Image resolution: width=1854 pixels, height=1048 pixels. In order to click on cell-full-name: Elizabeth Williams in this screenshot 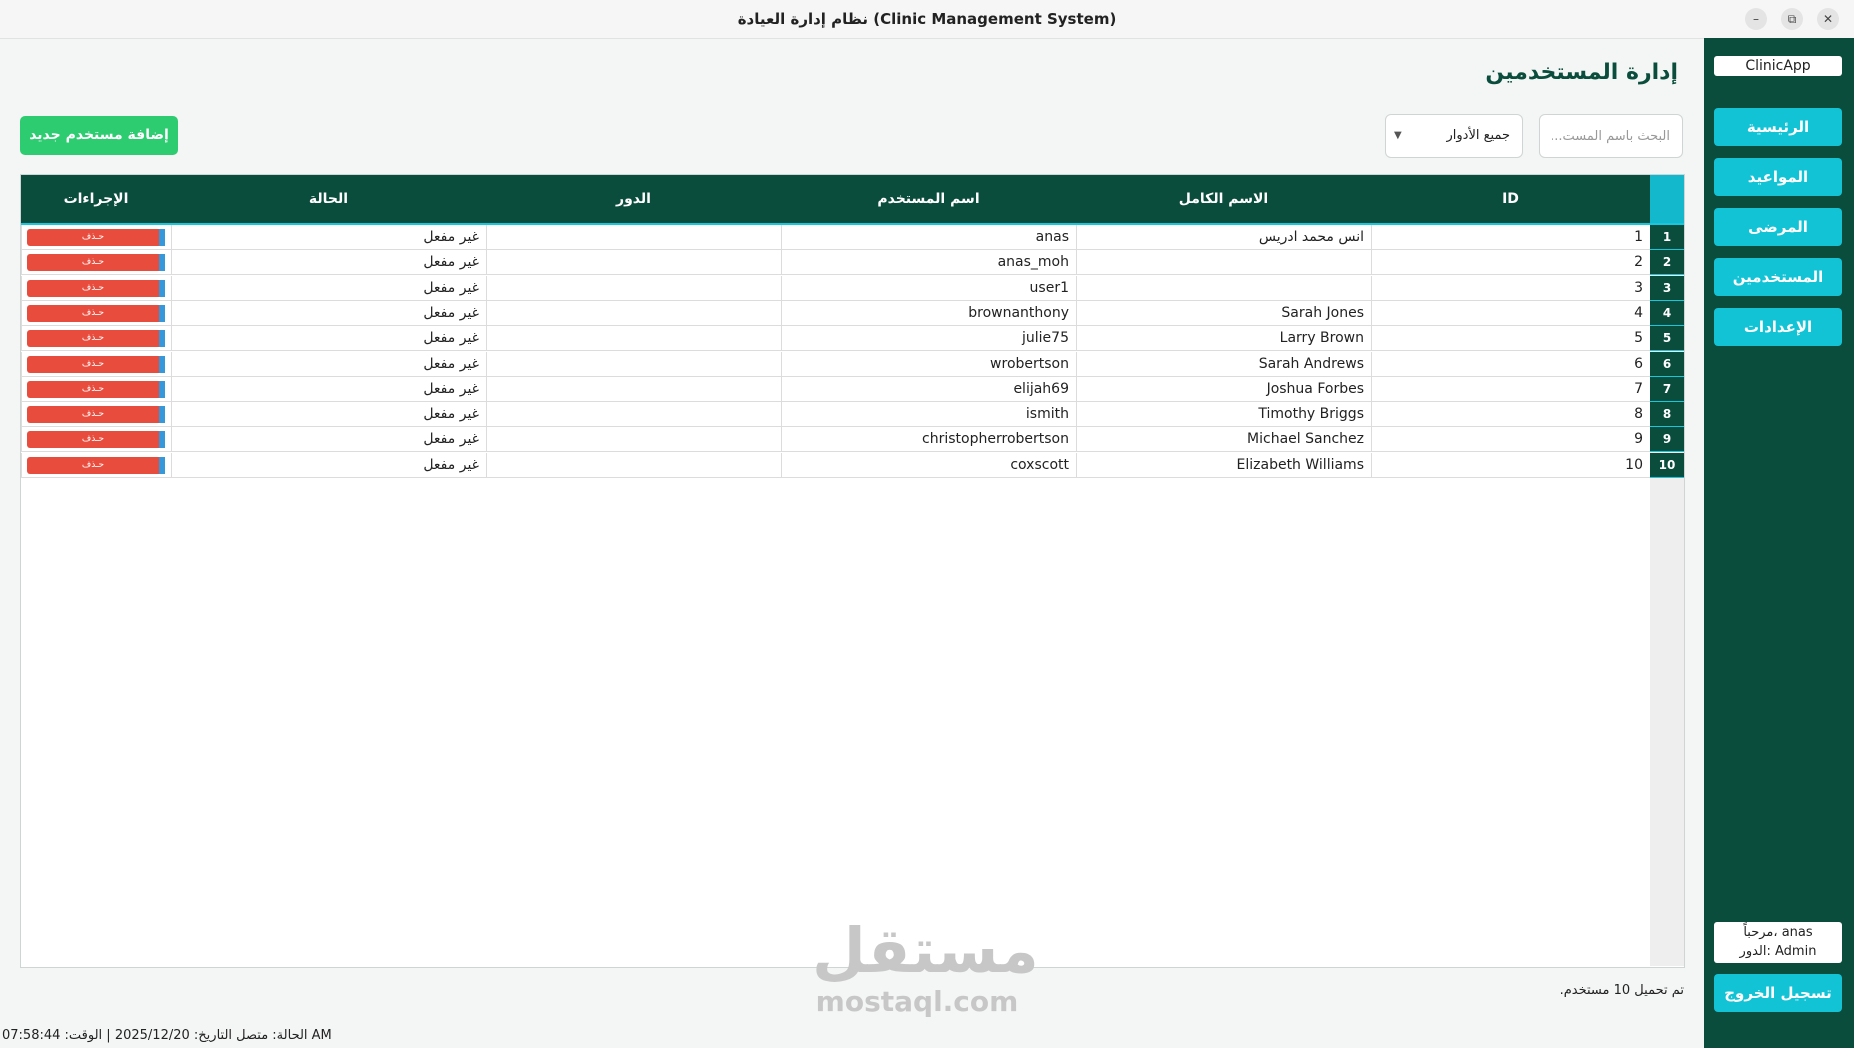, I will do `click(1223, 465)`.